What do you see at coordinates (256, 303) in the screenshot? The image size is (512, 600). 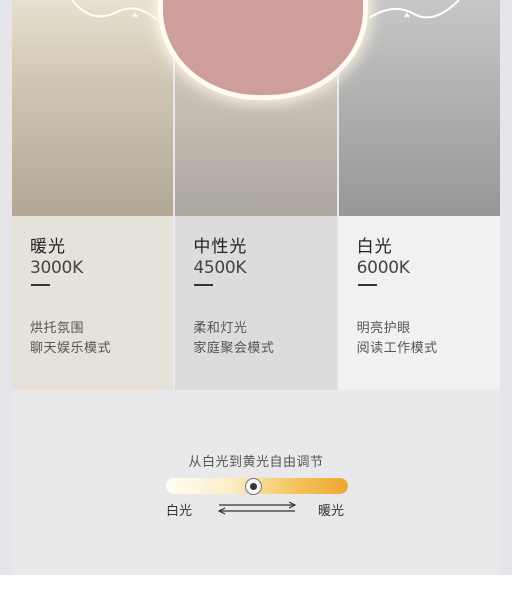 I see `neutral-light-info: 中性光 4500K 柔和灯光 家庭聚会模式` at bounding box center [256, 303].